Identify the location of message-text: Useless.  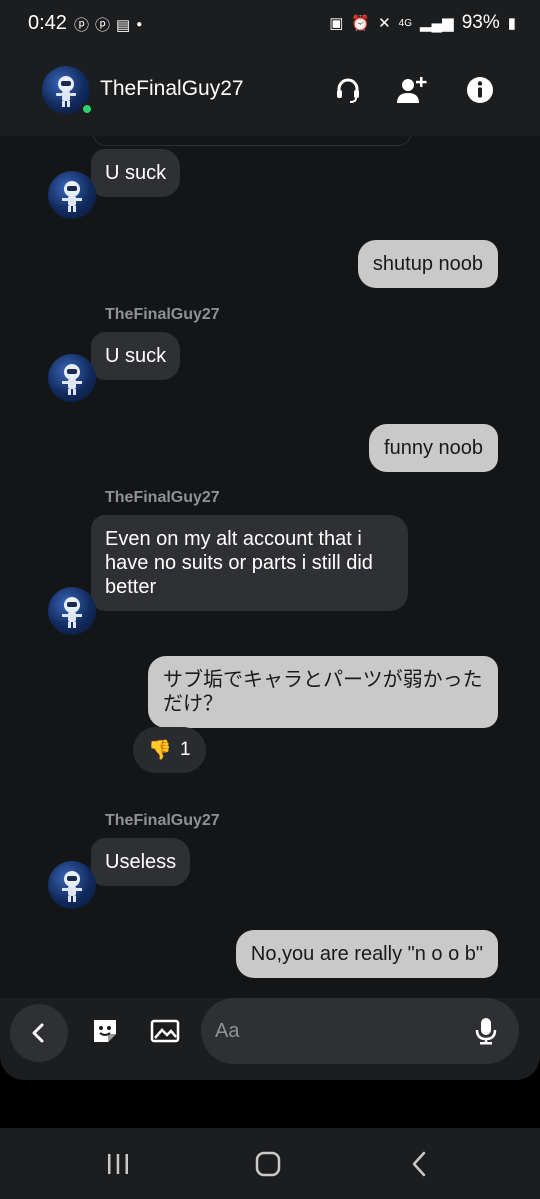
(141, 862).